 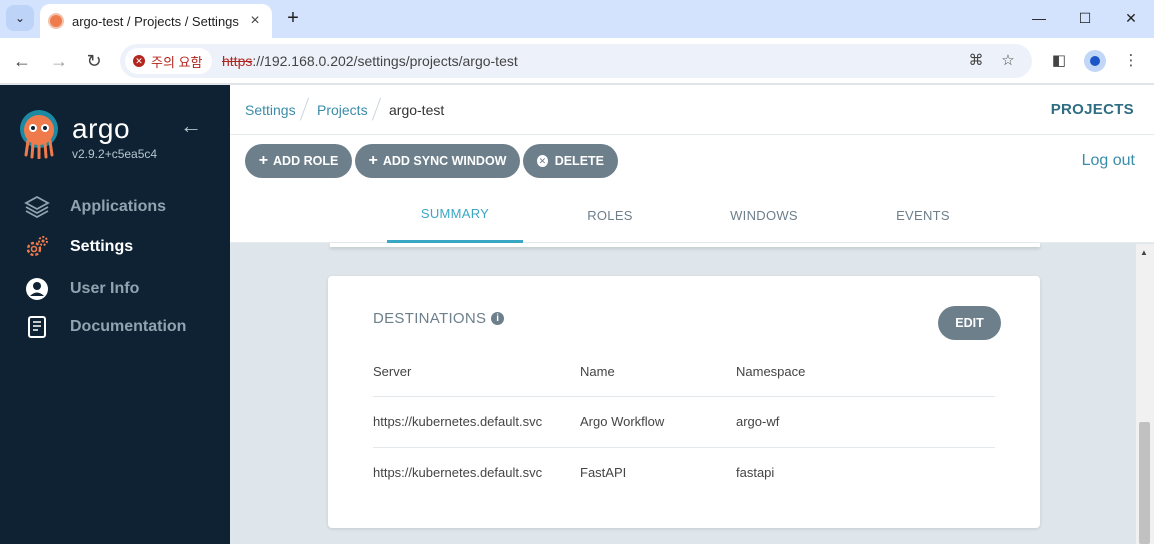 What do you see at coordinates (105, 288) in the screenshot?
I see `sidebar-item-label: User Info` at bounding box center [105, 288].